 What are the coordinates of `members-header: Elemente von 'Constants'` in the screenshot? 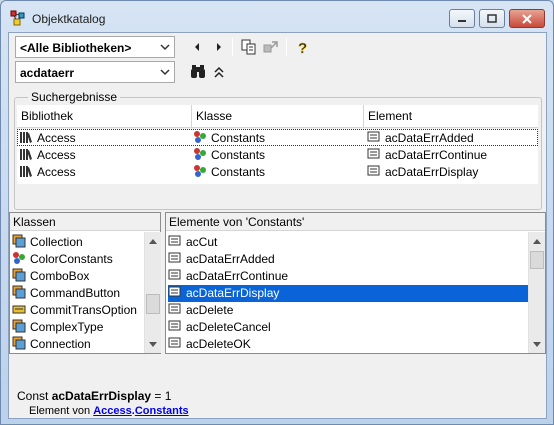 It's located at (355, 222).